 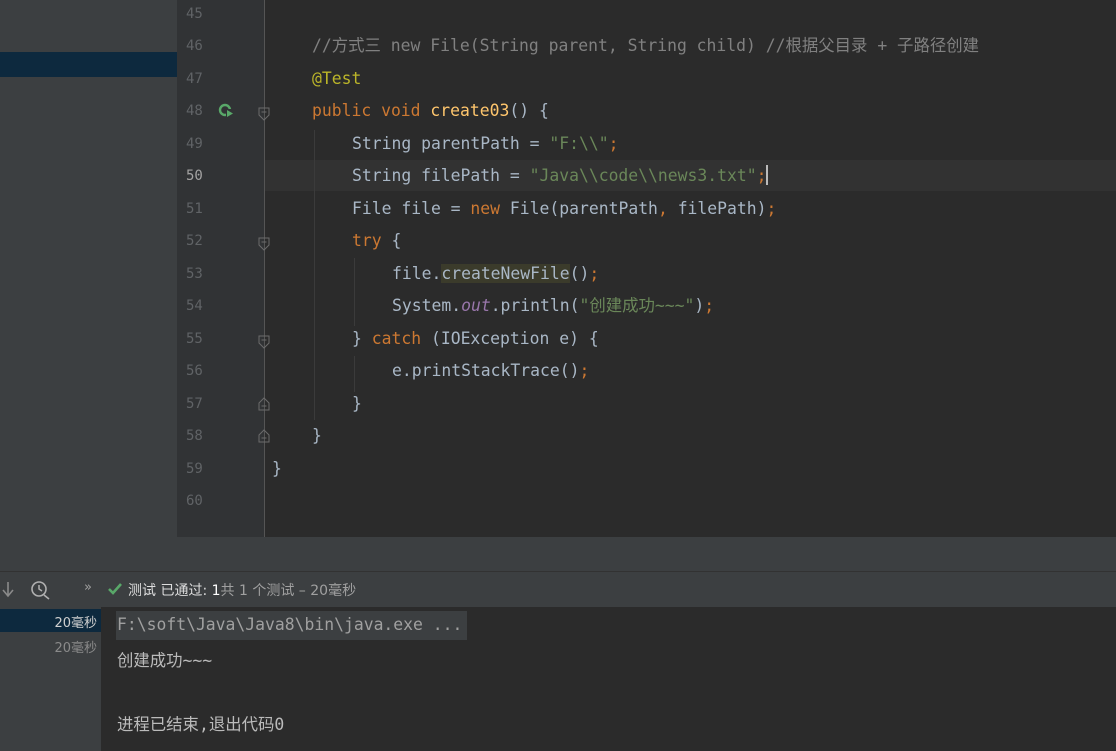 I want to click on line-number: 57, so click(x=194, y=404).